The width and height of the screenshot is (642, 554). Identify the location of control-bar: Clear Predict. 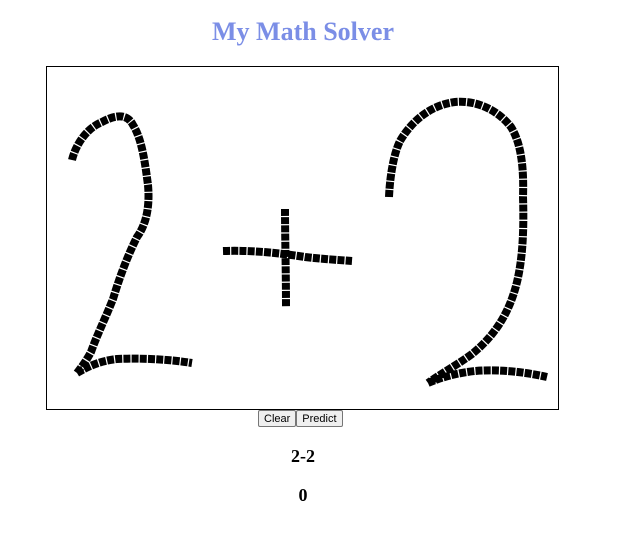
(300, 418).